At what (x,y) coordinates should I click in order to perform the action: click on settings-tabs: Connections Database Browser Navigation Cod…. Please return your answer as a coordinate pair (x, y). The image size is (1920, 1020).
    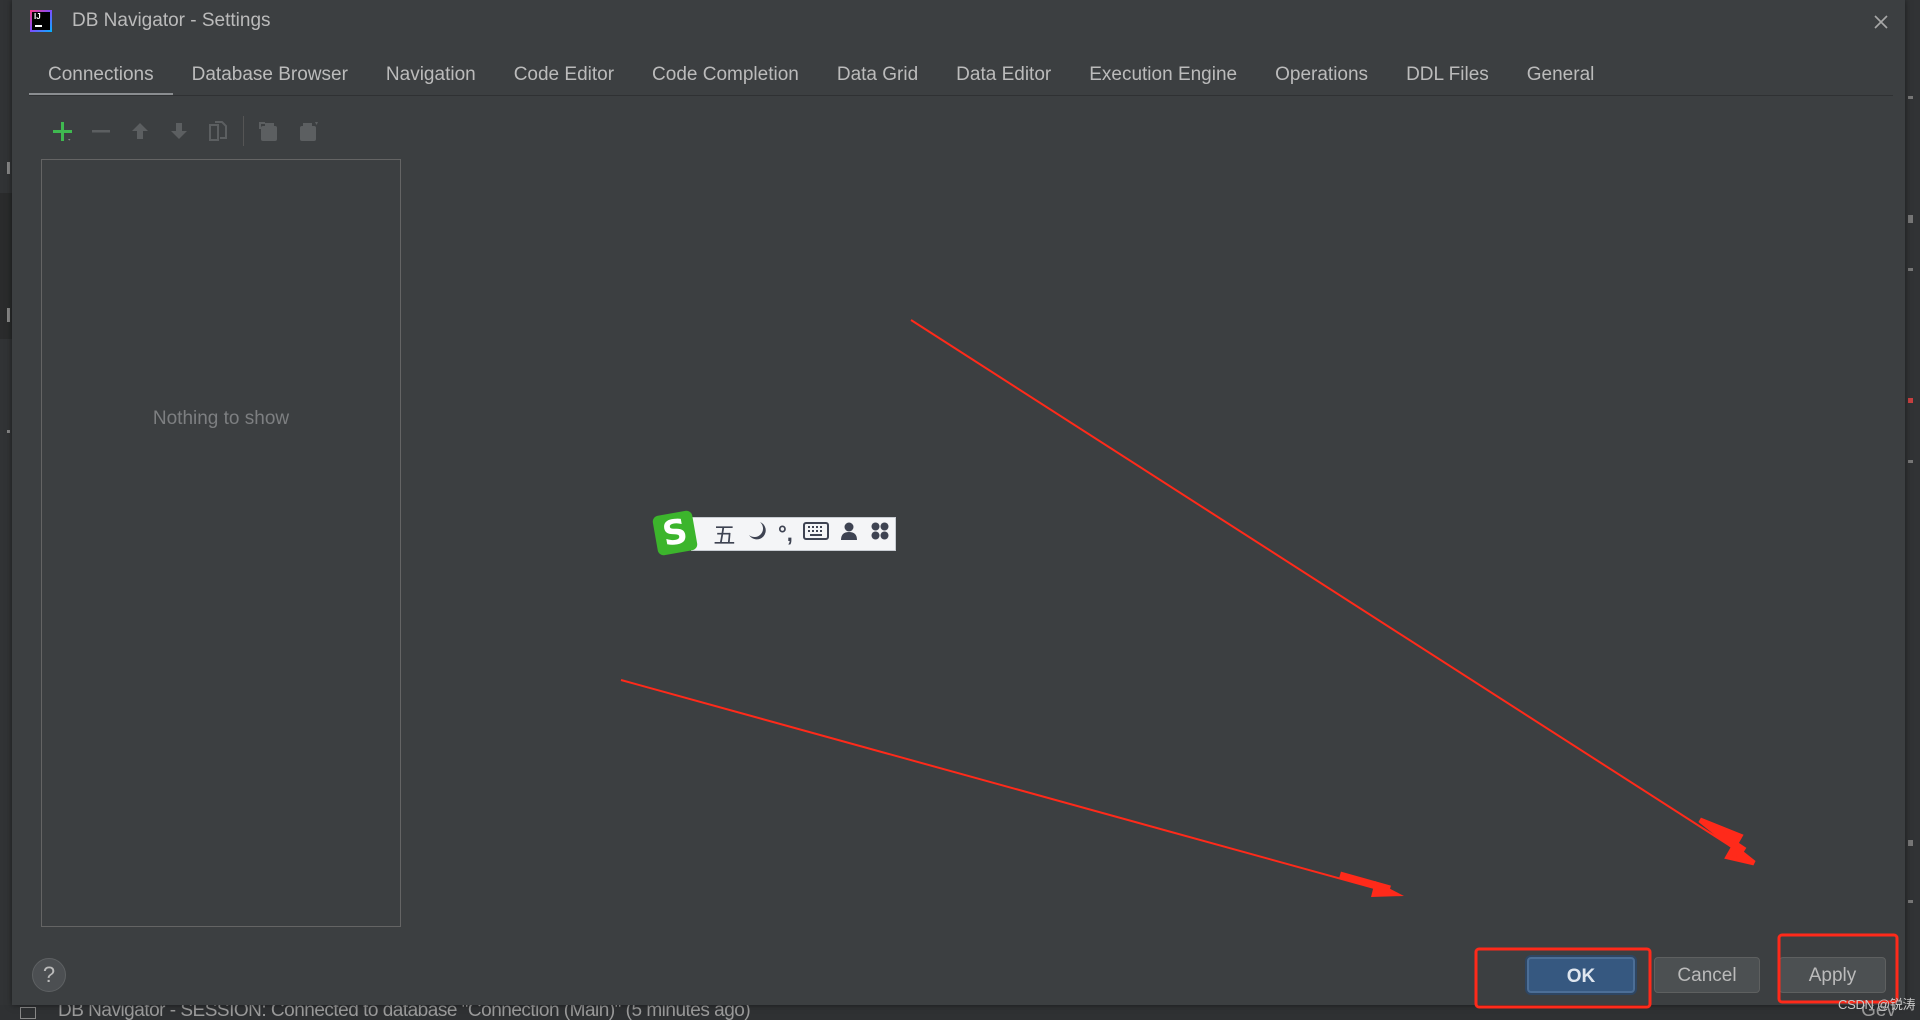
    Looking at the image, I should click on (821, 77).